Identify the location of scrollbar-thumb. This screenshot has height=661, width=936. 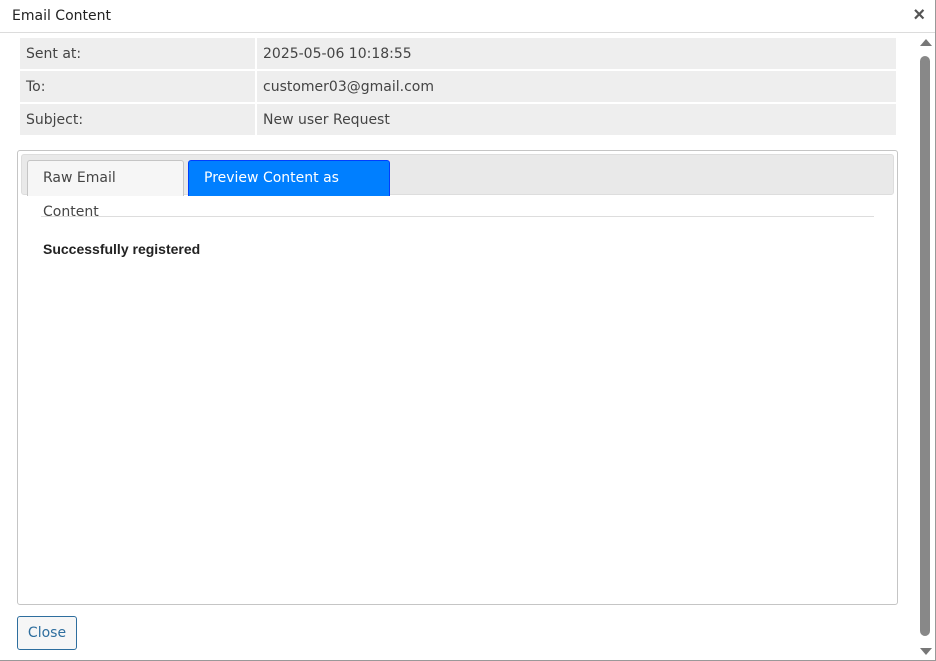
(925, 346).